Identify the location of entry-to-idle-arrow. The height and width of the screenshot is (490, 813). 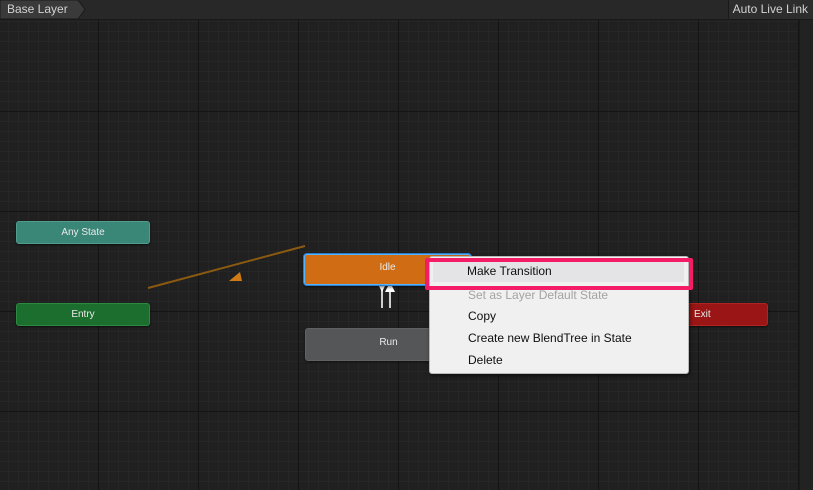
(235, 276).